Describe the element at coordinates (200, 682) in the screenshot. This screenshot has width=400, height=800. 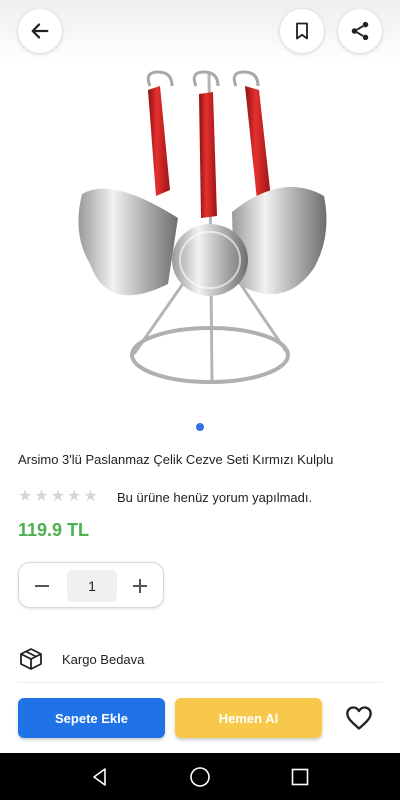
I see `divider` at that location.